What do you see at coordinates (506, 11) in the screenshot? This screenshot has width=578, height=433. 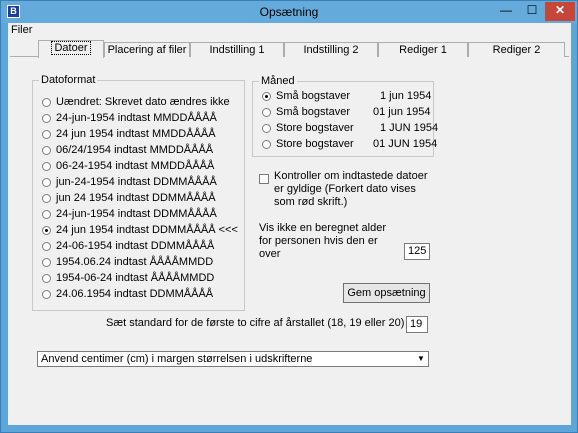 I see `minimize-button: —` at bounding box center [506, 11].